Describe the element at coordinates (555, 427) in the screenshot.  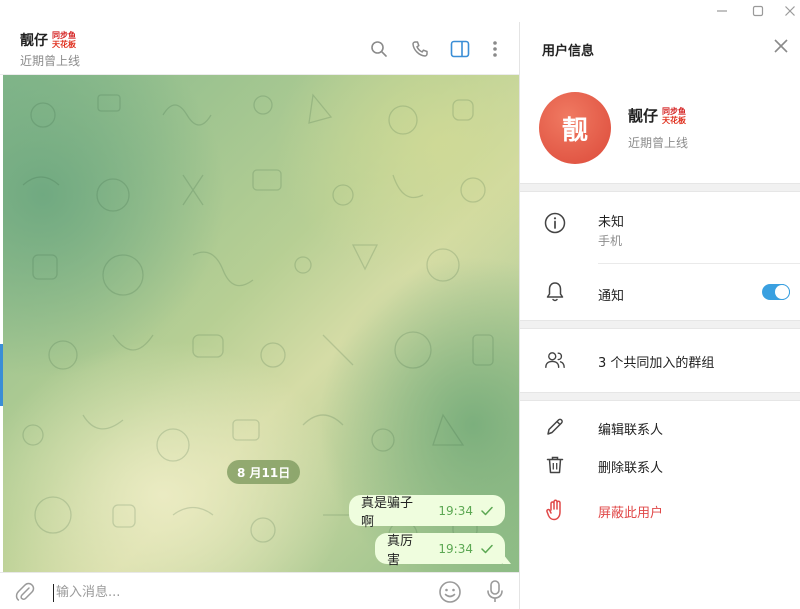
I see `pencil-icon` at that location.